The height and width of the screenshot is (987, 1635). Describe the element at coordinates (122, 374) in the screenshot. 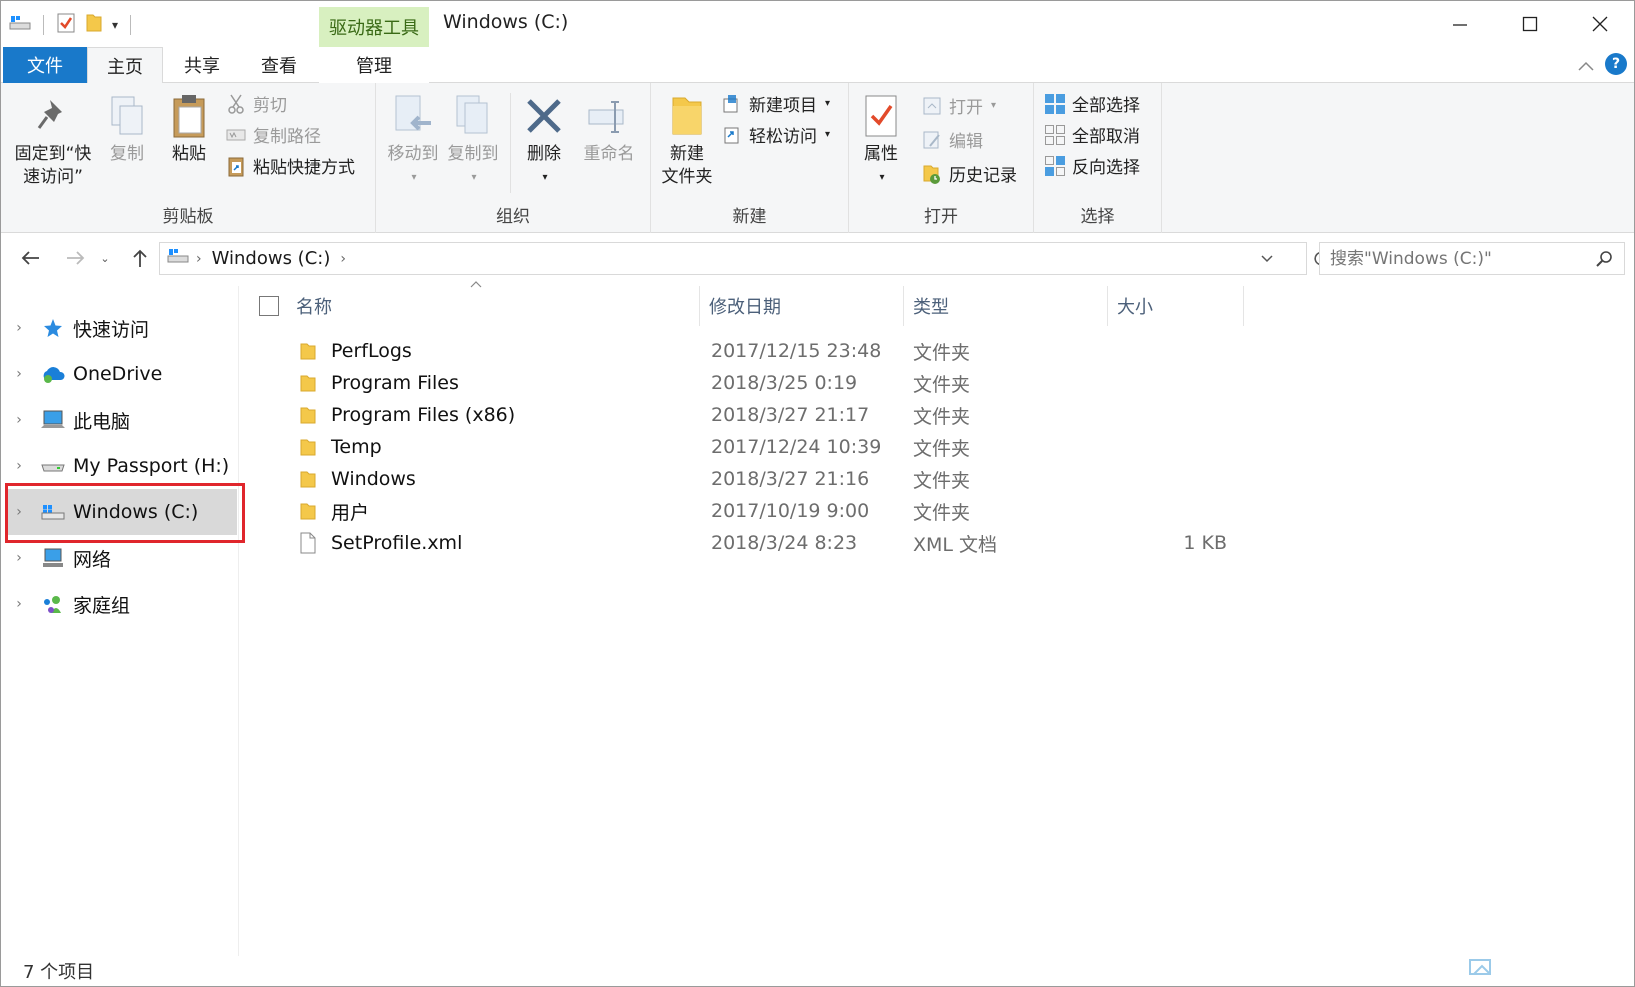

I see `nav-item-onedrive: › OneDrive` at that location.